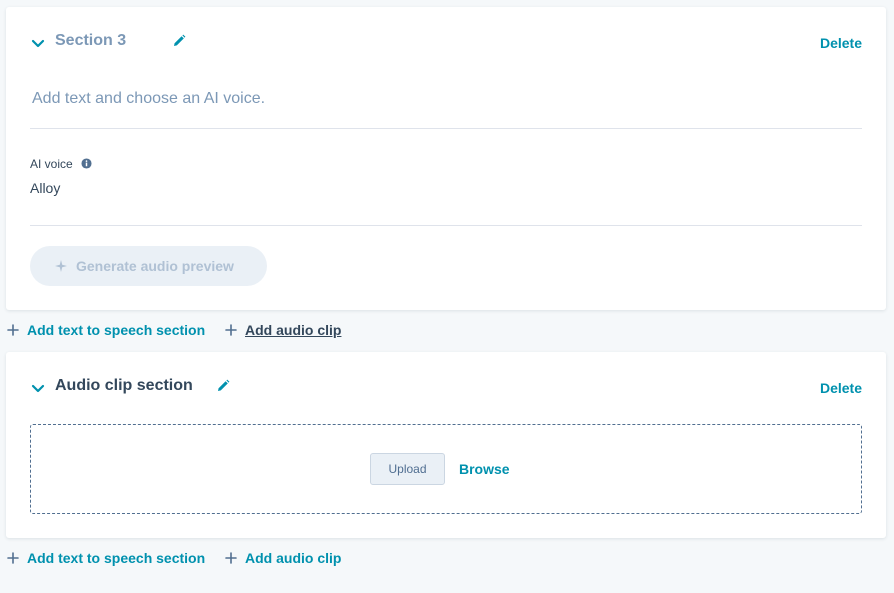  What do you see at coordinates (86, 163) in the screenshot?
I see `info-icon` at bounding box center [86, 163].